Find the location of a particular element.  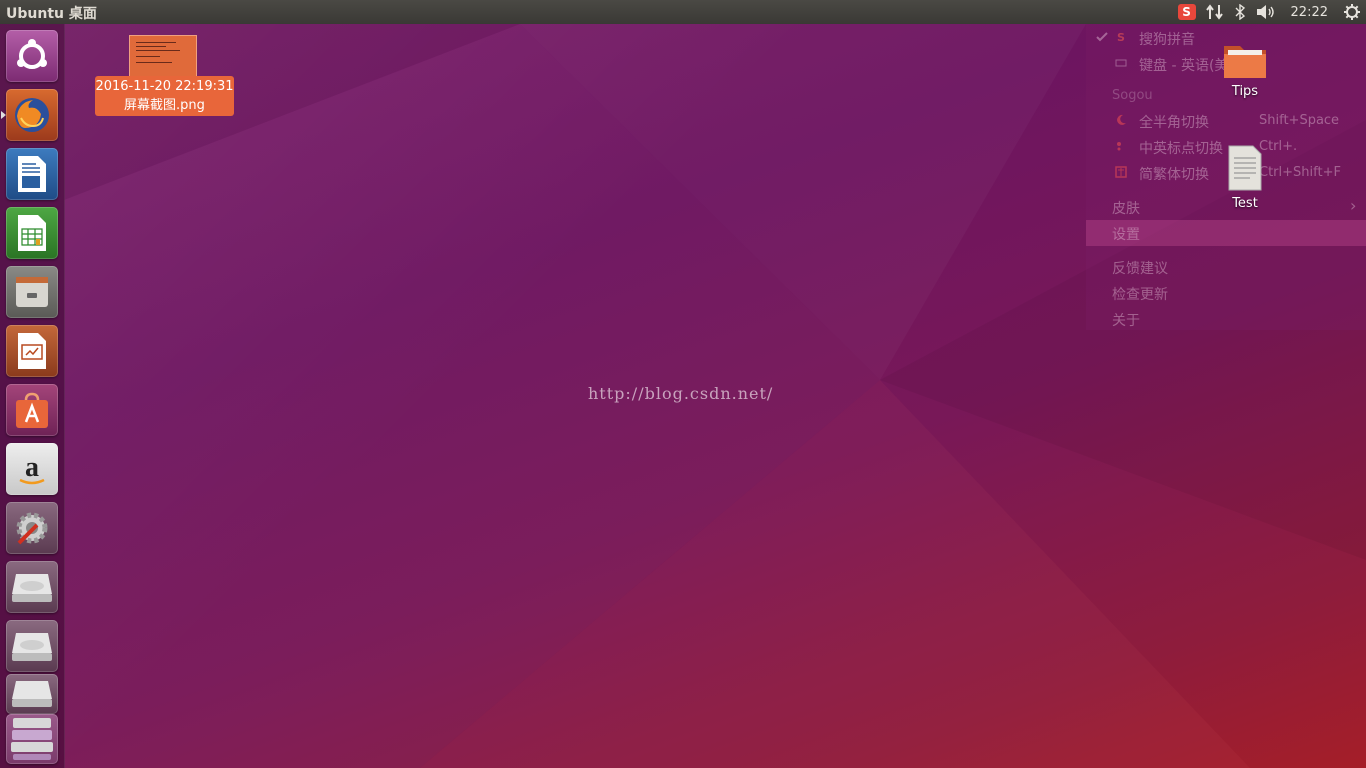

software-bag-icon is located at coordinates (32, 410).